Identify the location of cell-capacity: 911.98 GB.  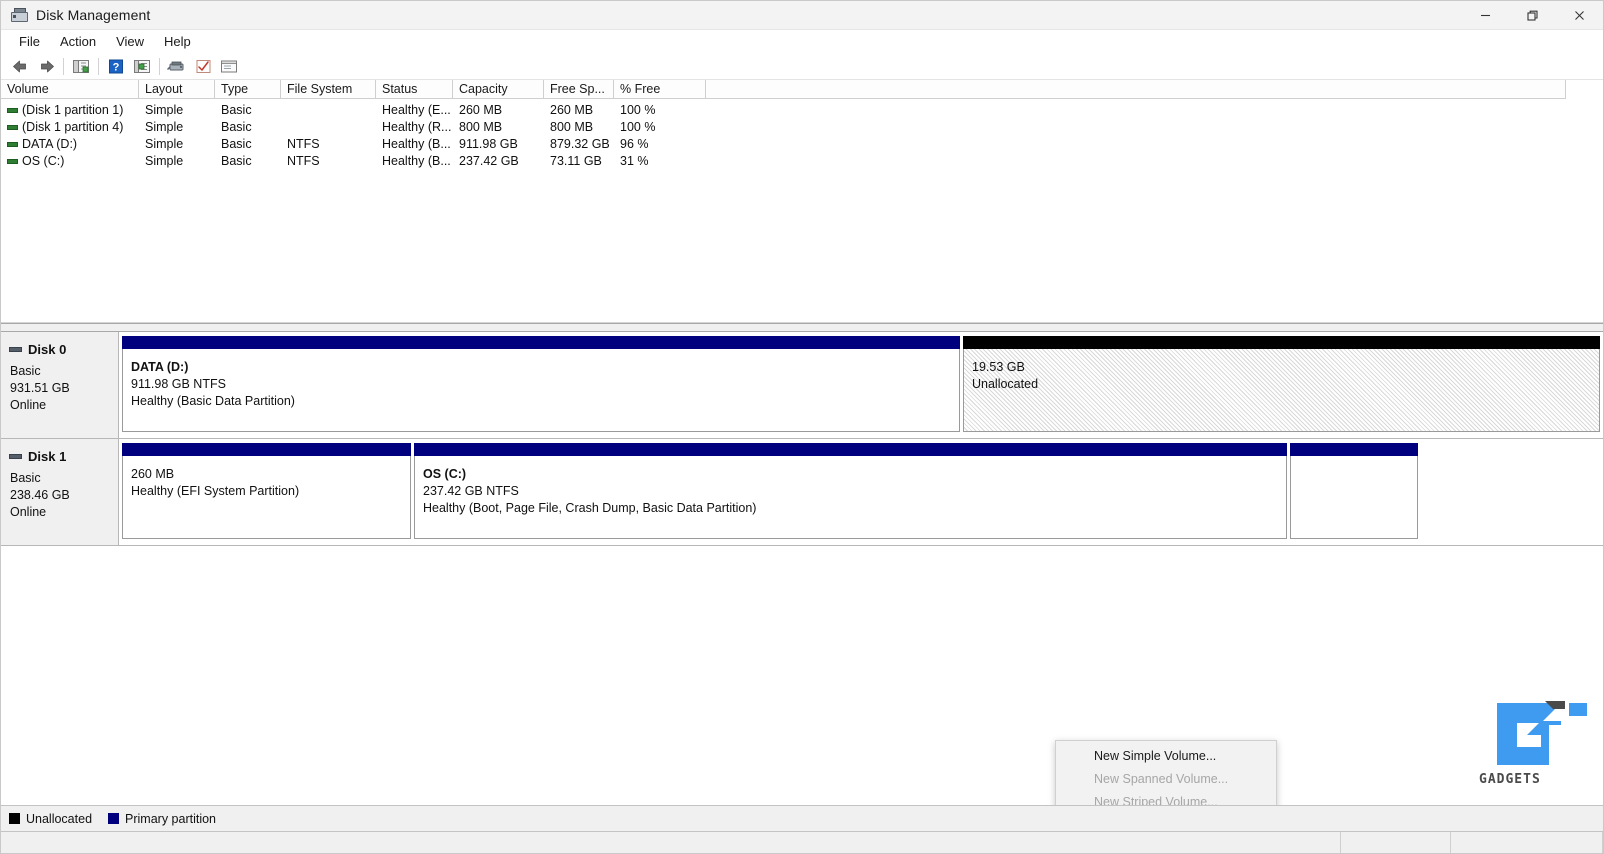
(488, 144).